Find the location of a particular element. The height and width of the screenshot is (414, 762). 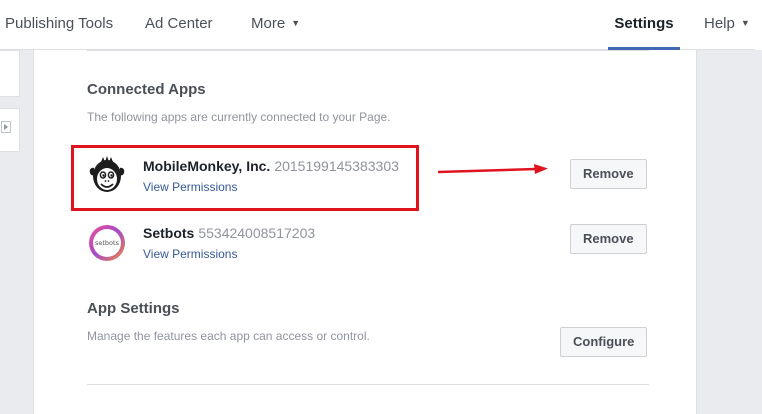

app-name: Setbots 553424008517203 is located at coordinates (229, 233).